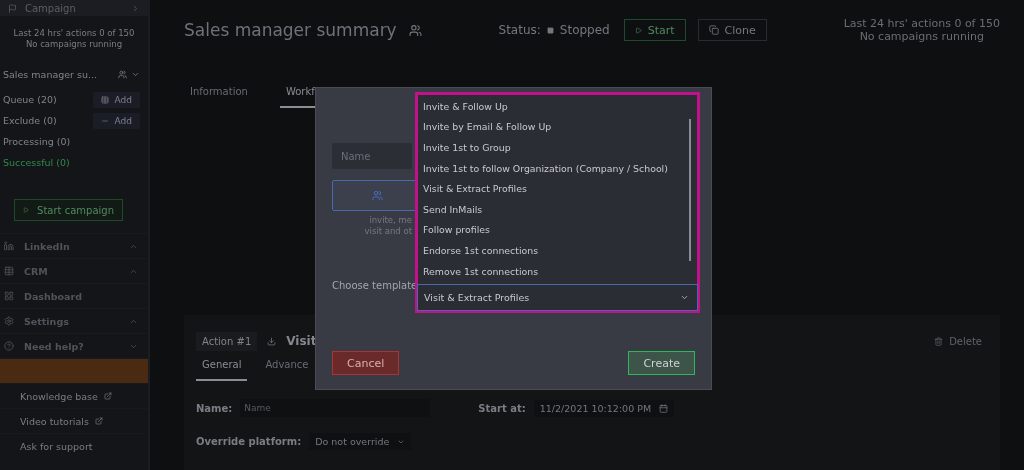  I want to click on stats-text: No campaigns running, so click(921, 36).